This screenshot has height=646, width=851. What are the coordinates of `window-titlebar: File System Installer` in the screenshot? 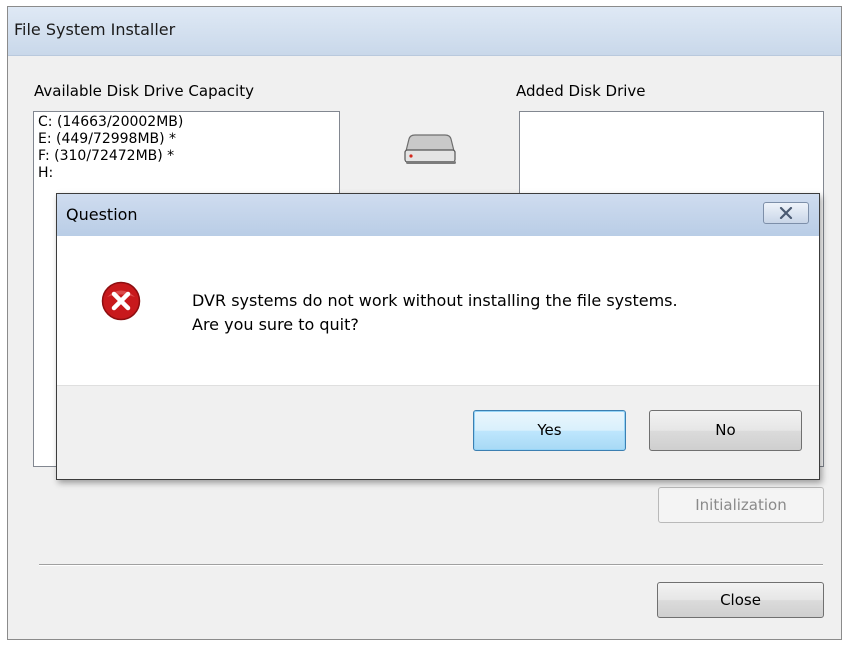 It's located at (424, 31).